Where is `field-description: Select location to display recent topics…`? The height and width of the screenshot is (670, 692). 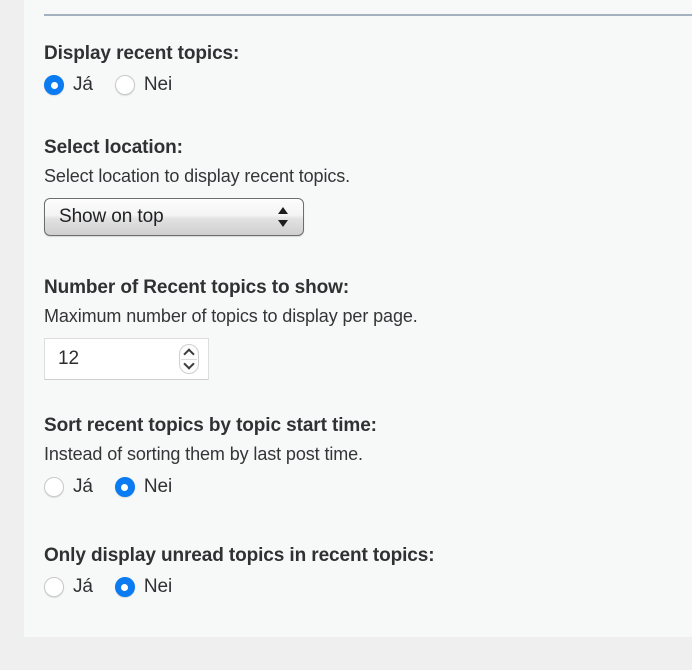 field-description: Select location to display recent topics… is located at coordinates (197, 176).